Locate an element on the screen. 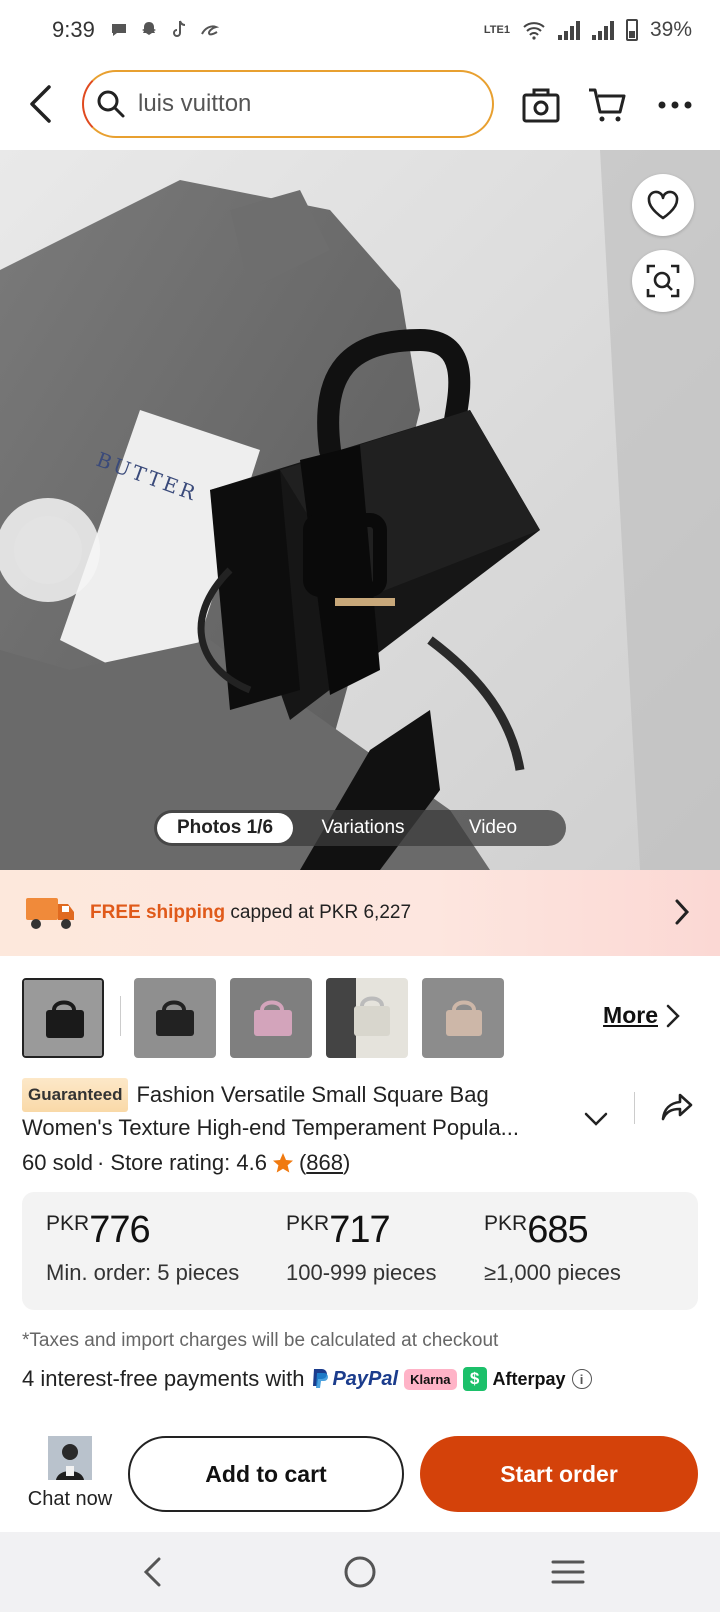 The width and height of the screenshot is (720, 1612). search-icon is located at coordinates (111, 104).